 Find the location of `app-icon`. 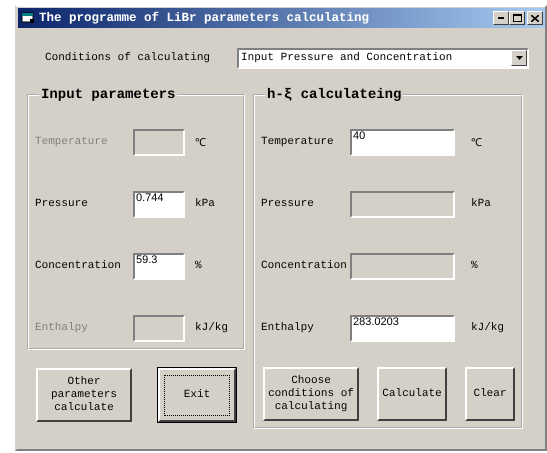

app-icon is located at coordinates (28, 18).